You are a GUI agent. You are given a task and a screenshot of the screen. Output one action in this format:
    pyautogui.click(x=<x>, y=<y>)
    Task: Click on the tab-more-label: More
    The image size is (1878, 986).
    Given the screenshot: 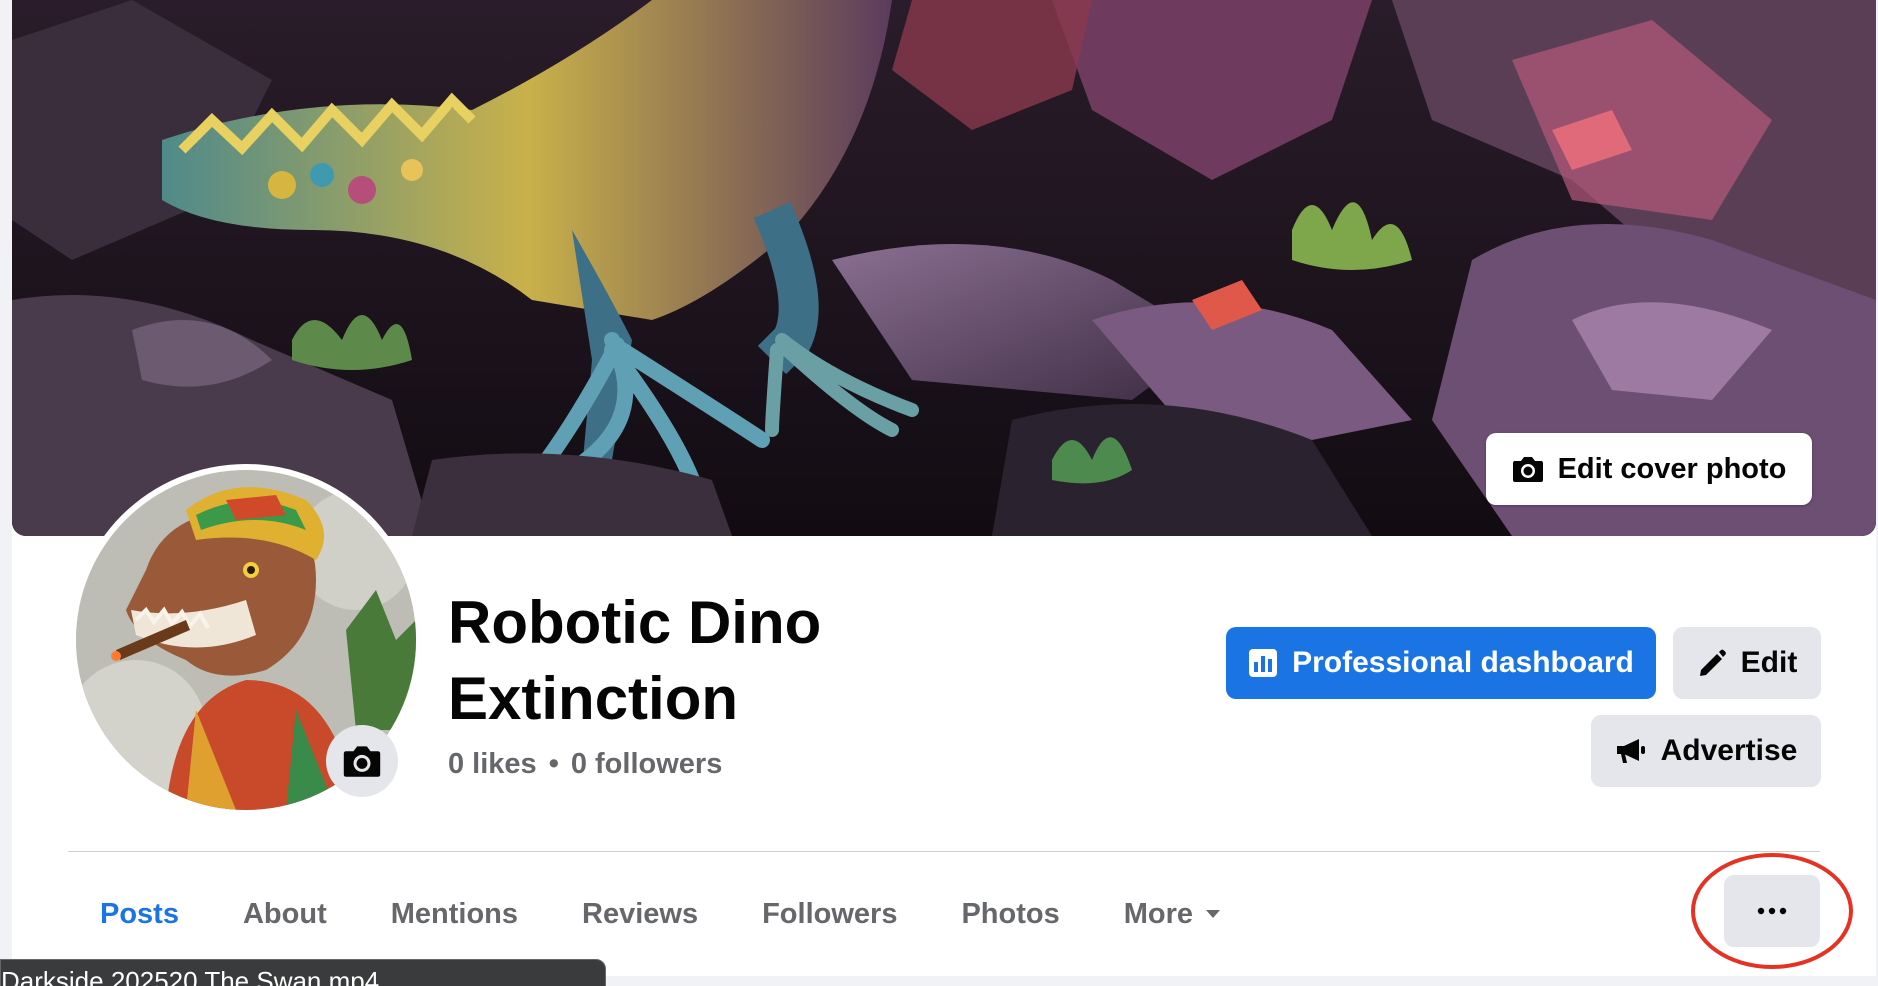 What is the action you would take?
    pyautogui.click(x=1158, y=913)
    